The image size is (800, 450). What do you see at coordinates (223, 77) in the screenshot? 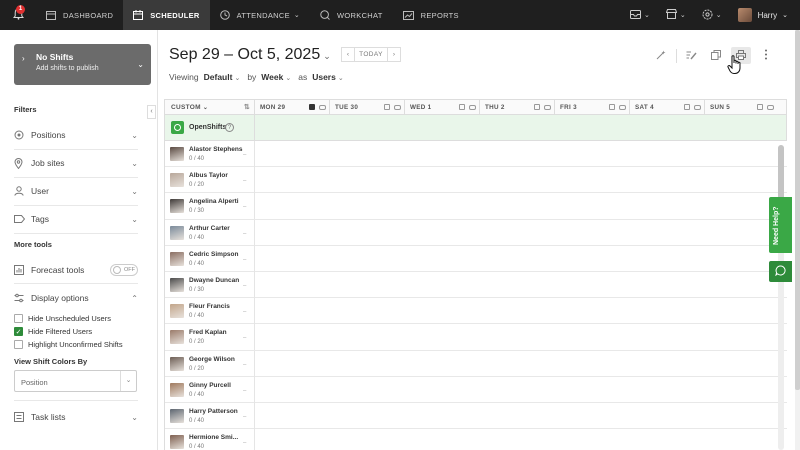
I see `viewing-select: Default ⌄` at bounding box center [223, 77].